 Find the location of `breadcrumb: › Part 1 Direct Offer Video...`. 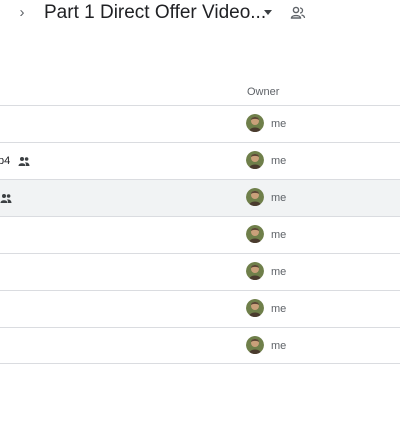

breadcrumb: › Part 1 Direct Offer Video... is located at coordinates (200, 14).